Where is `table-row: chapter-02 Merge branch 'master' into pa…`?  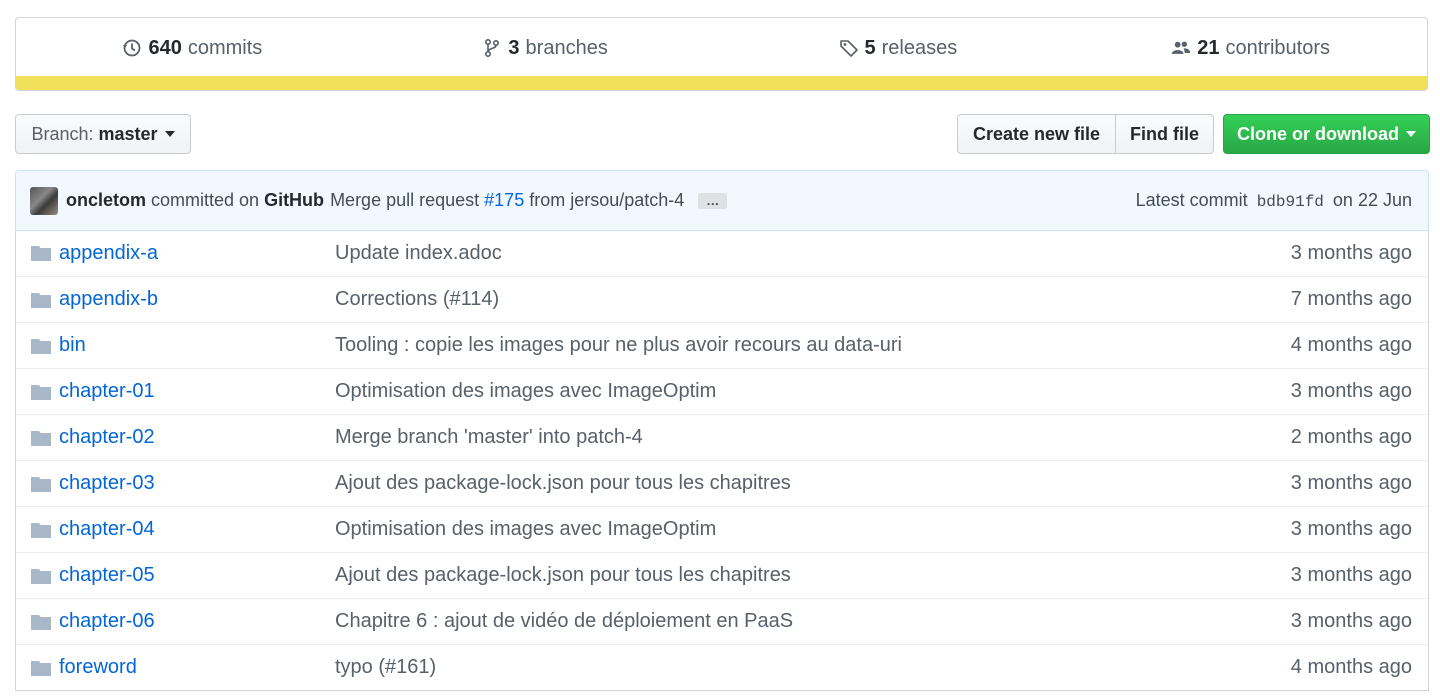 table-row: chapter-02 Merge branch 'master' into pa… is located at coordinates (722, 437).